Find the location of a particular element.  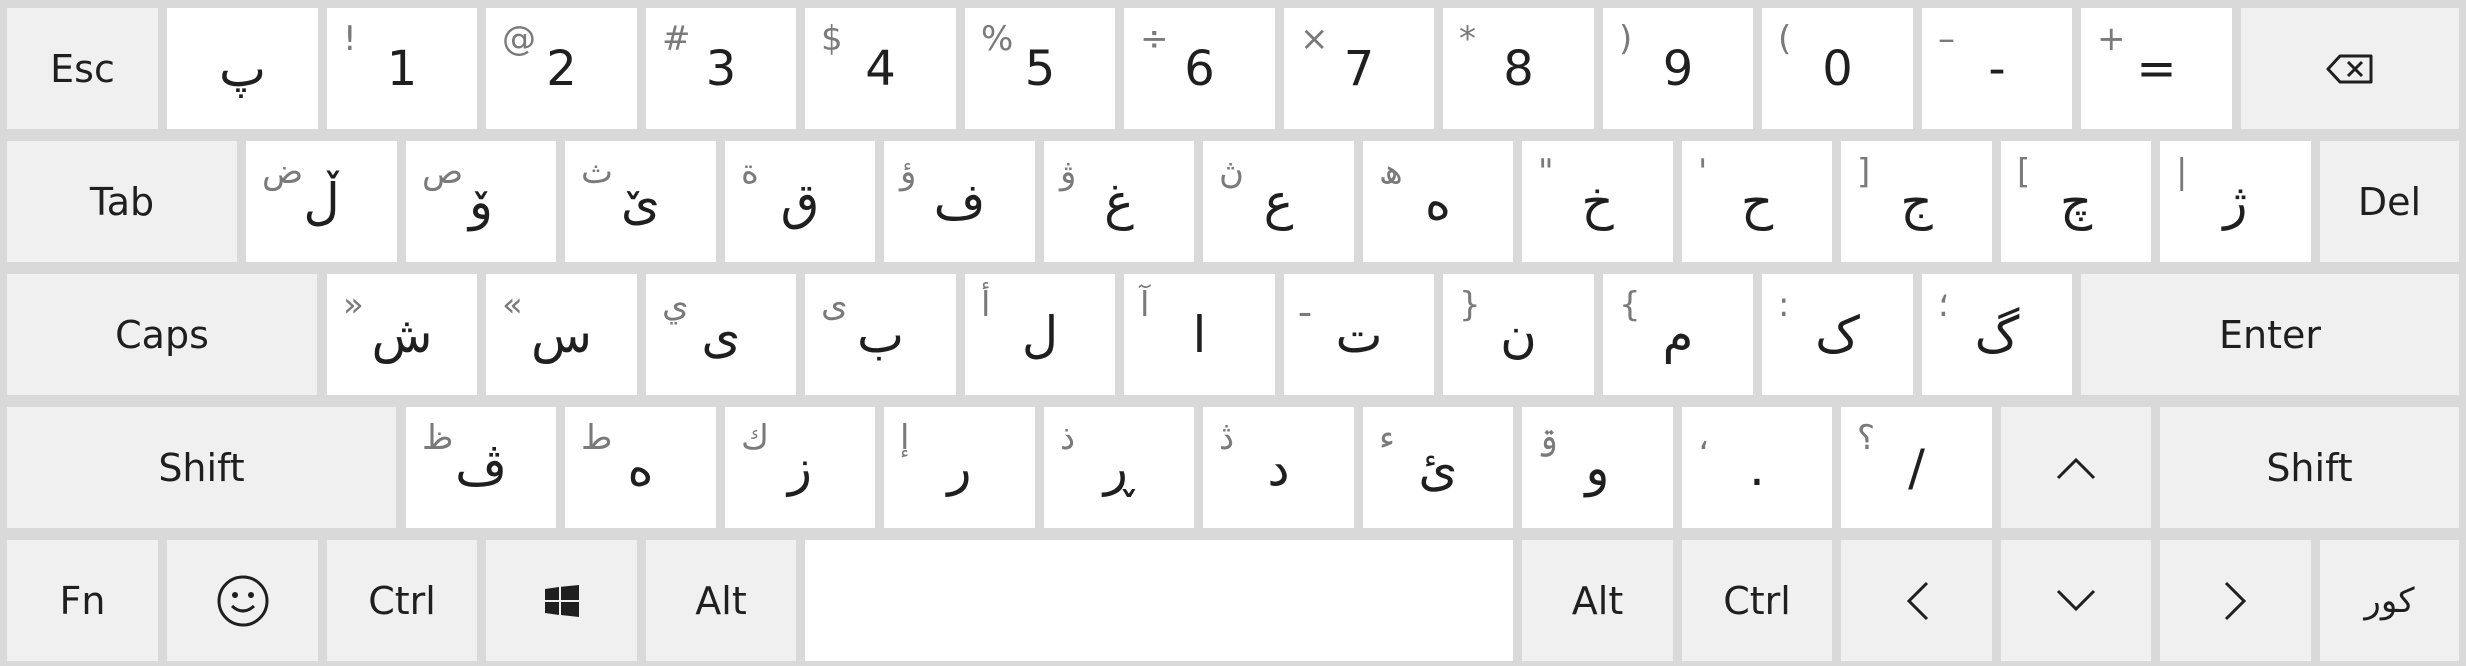

key-2: @2 is located at coordinates (561, 68).